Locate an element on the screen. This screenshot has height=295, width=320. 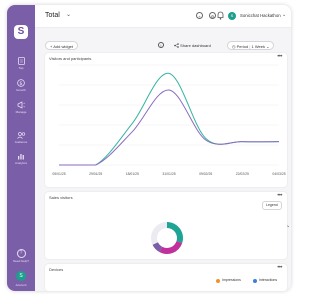
clock-icon: ◷ is located at coordinates (234, 46).